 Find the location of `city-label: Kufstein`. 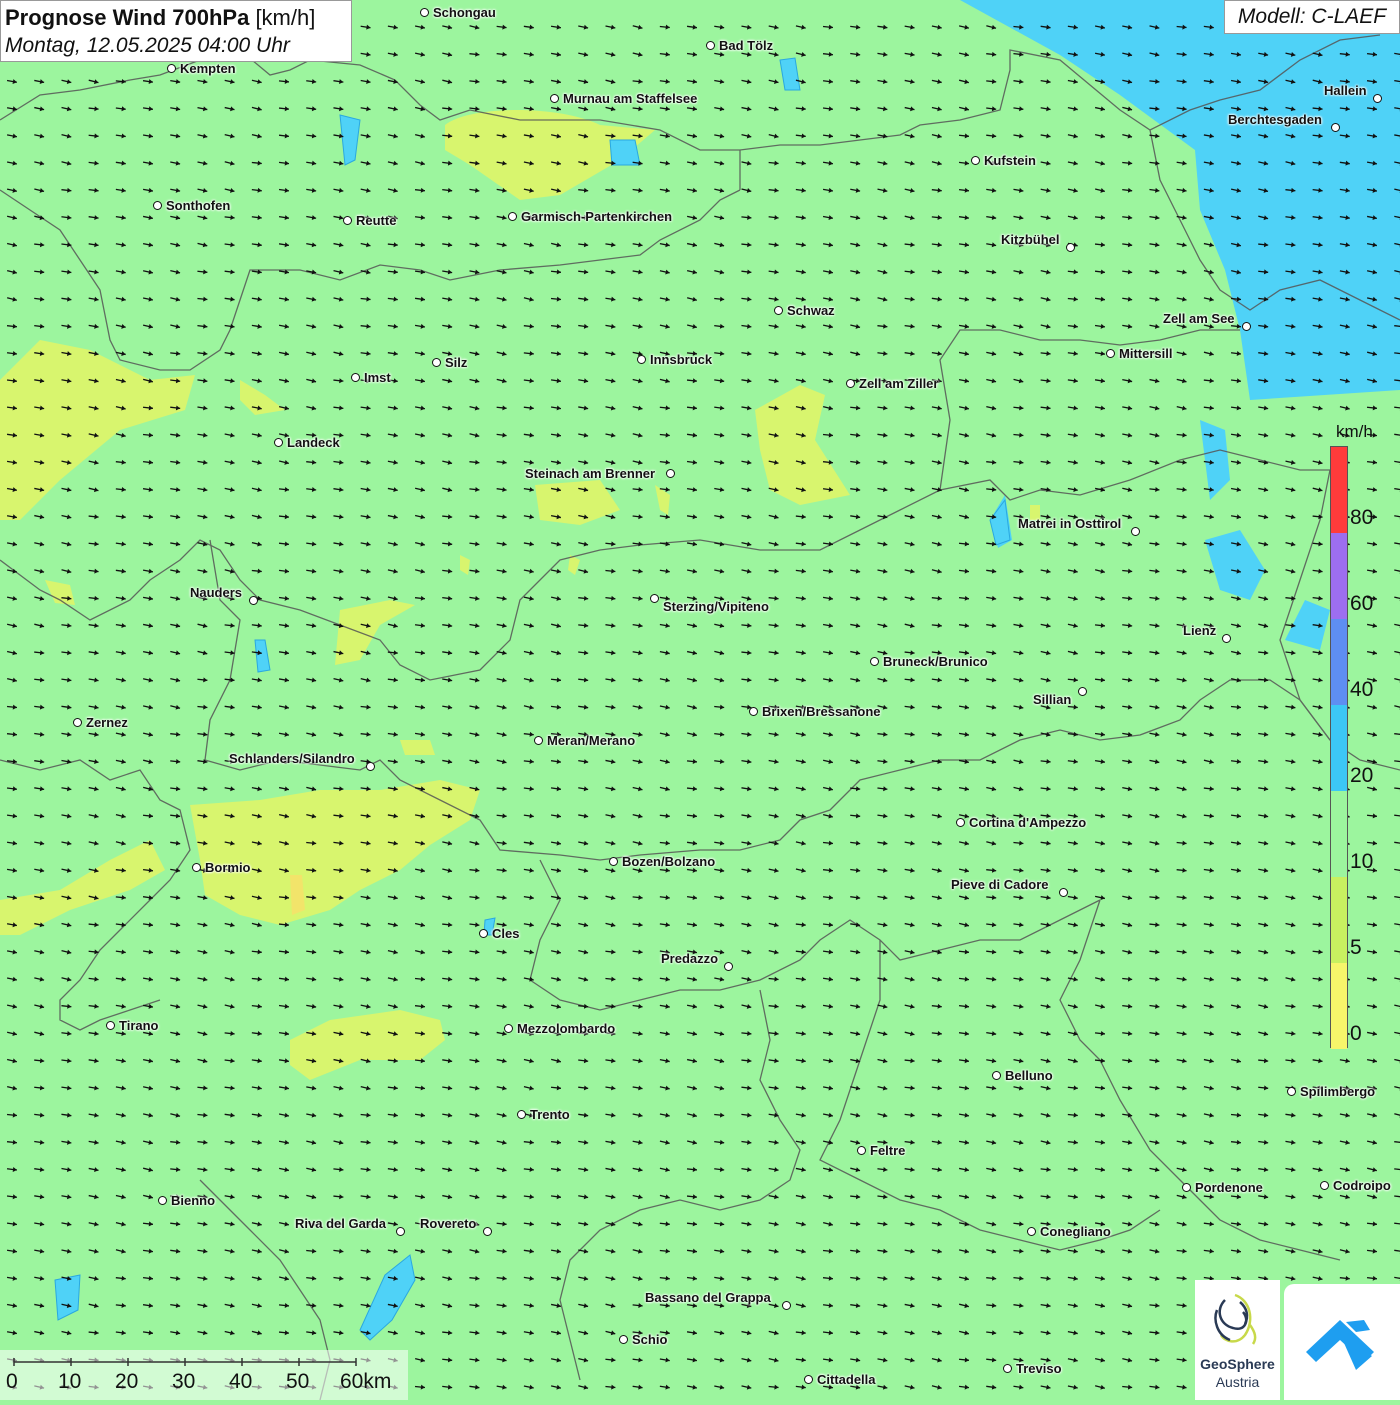

city-label: Kufstein is located at coordinates (1010, 160).